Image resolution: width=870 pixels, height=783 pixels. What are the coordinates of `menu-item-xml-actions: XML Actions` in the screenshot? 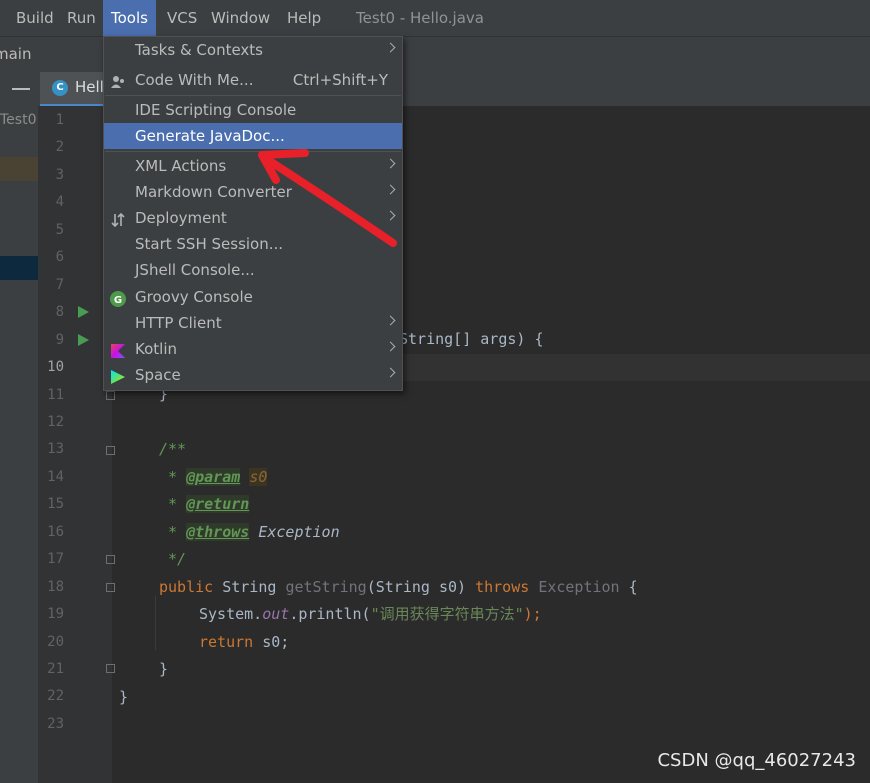 It's located at (253, 166).